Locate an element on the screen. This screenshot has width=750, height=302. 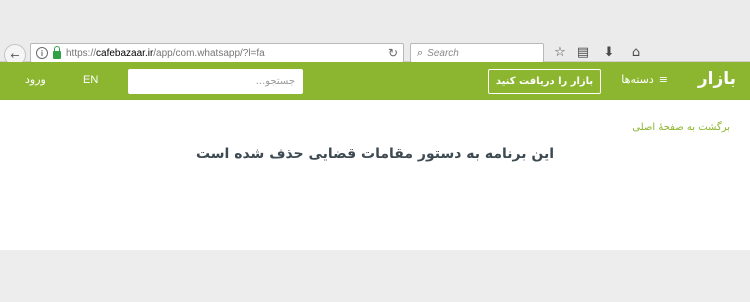
home-icon: ⌂ is located at coordinates (636, 52).